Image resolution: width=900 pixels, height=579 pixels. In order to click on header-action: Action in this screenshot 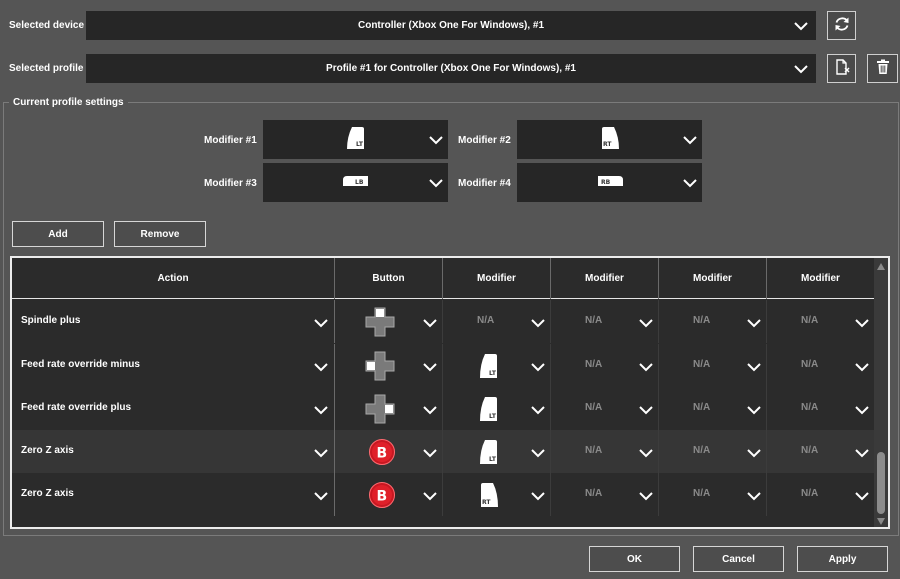, I will do `click(173, 278)`.